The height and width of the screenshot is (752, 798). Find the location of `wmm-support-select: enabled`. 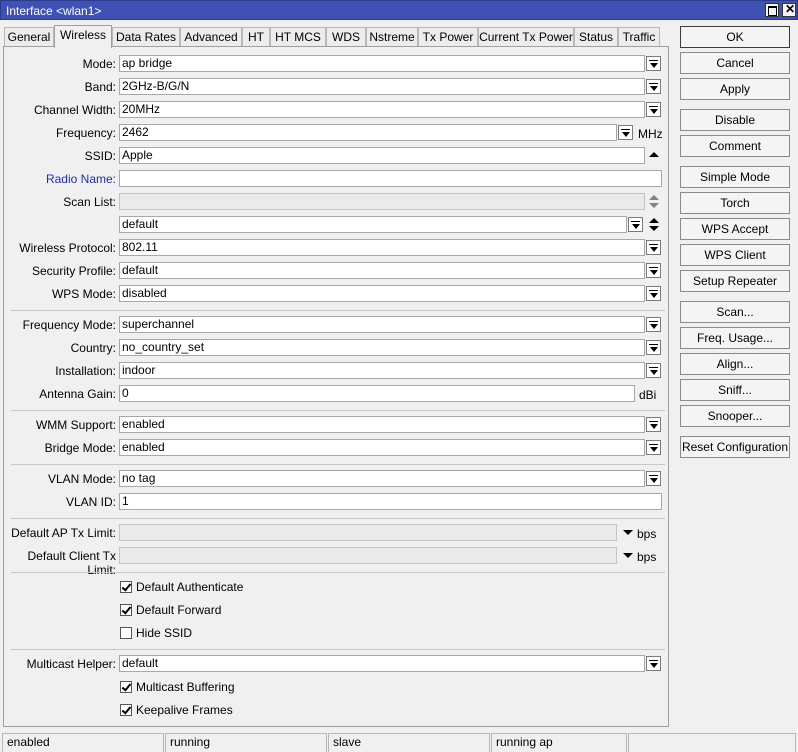

wmm-support-select: enabled is located at coordinates (382, 424).